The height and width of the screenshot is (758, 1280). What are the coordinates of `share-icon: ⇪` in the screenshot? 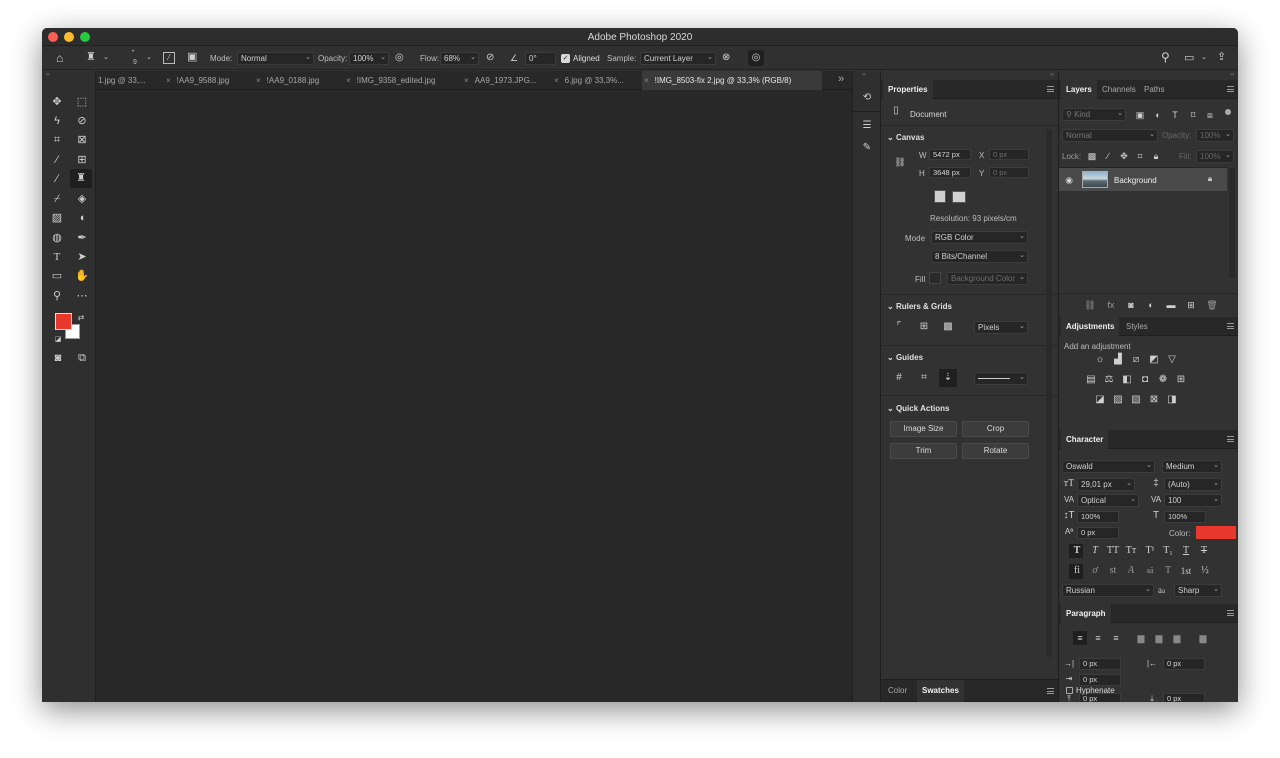 It's located at (1221, 57).